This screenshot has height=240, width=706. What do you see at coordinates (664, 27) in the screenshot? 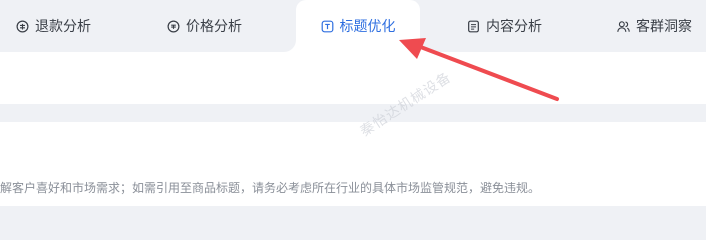
I see `tab-label: 客群洞察` at bounding box center [664, 27].